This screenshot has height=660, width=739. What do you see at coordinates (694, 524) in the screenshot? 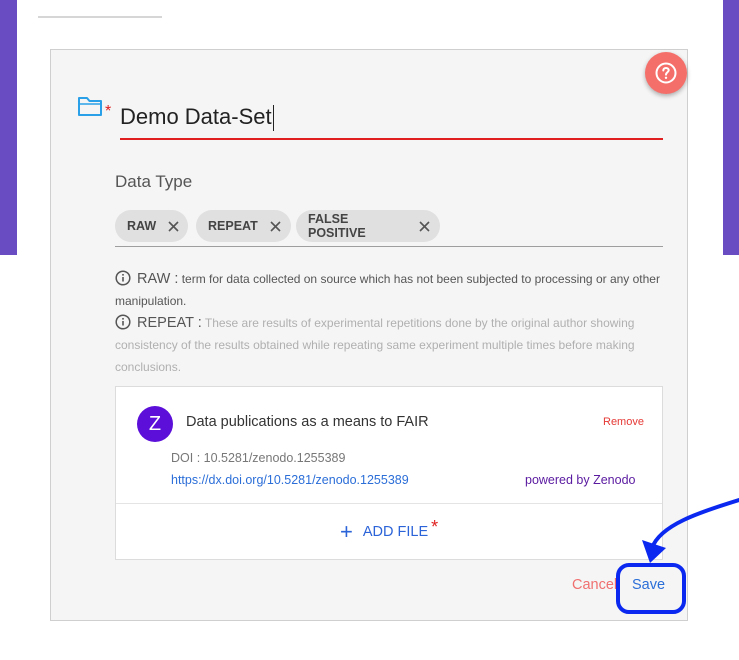
I see `annotation-arrow-curve` at bounding box center [694, 524].